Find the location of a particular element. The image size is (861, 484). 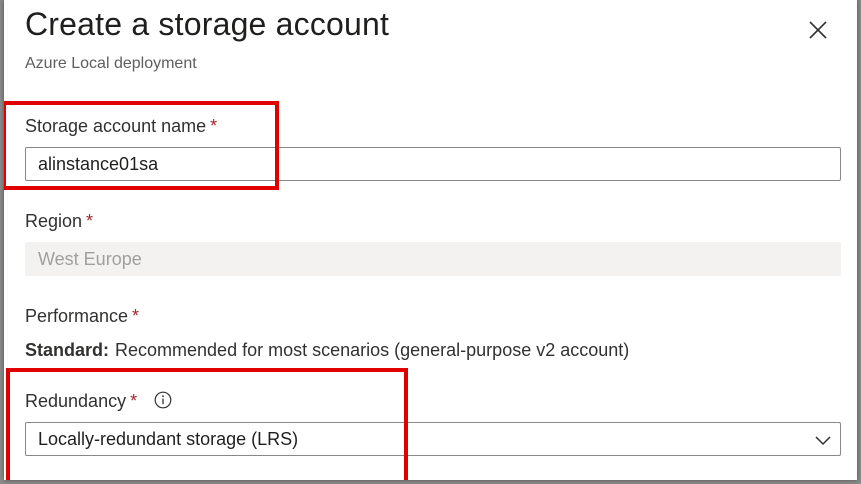

info-icon is located at coordinates (163, 400).